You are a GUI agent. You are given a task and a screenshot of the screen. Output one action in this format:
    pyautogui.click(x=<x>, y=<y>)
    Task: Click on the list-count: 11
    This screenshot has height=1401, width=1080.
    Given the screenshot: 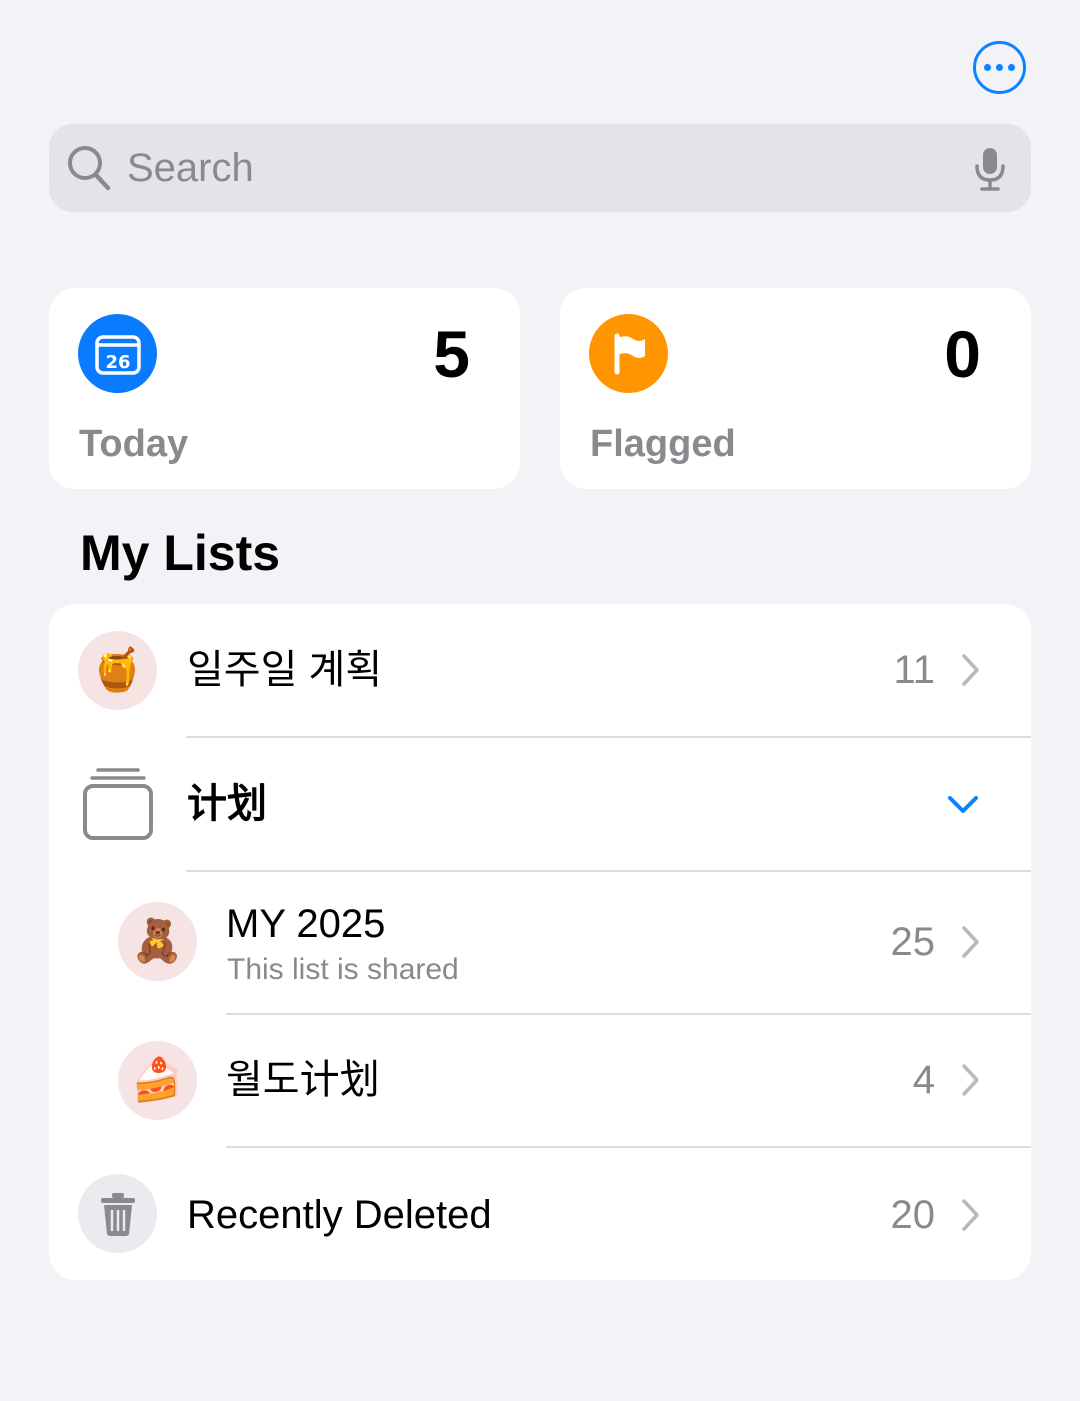 What is the action you would take?
    pyautogui.click(x=914, y=670)
    